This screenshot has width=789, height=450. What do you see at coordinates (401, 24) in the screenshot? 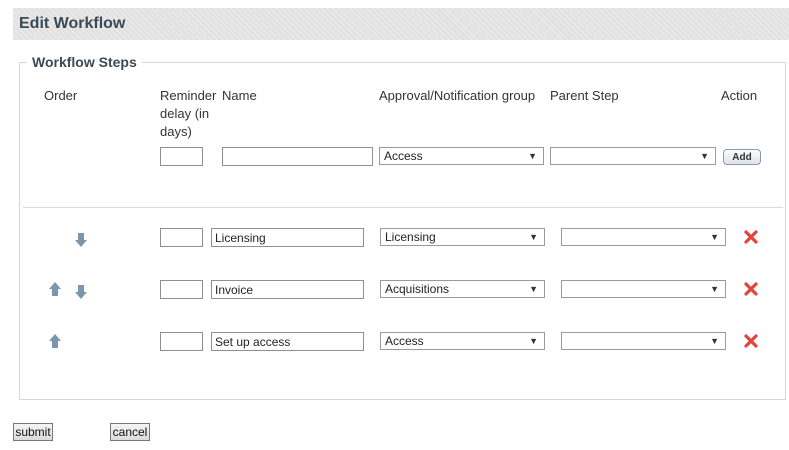
I see `page-header: Edit Workflow` at bounding box center [401, 24].